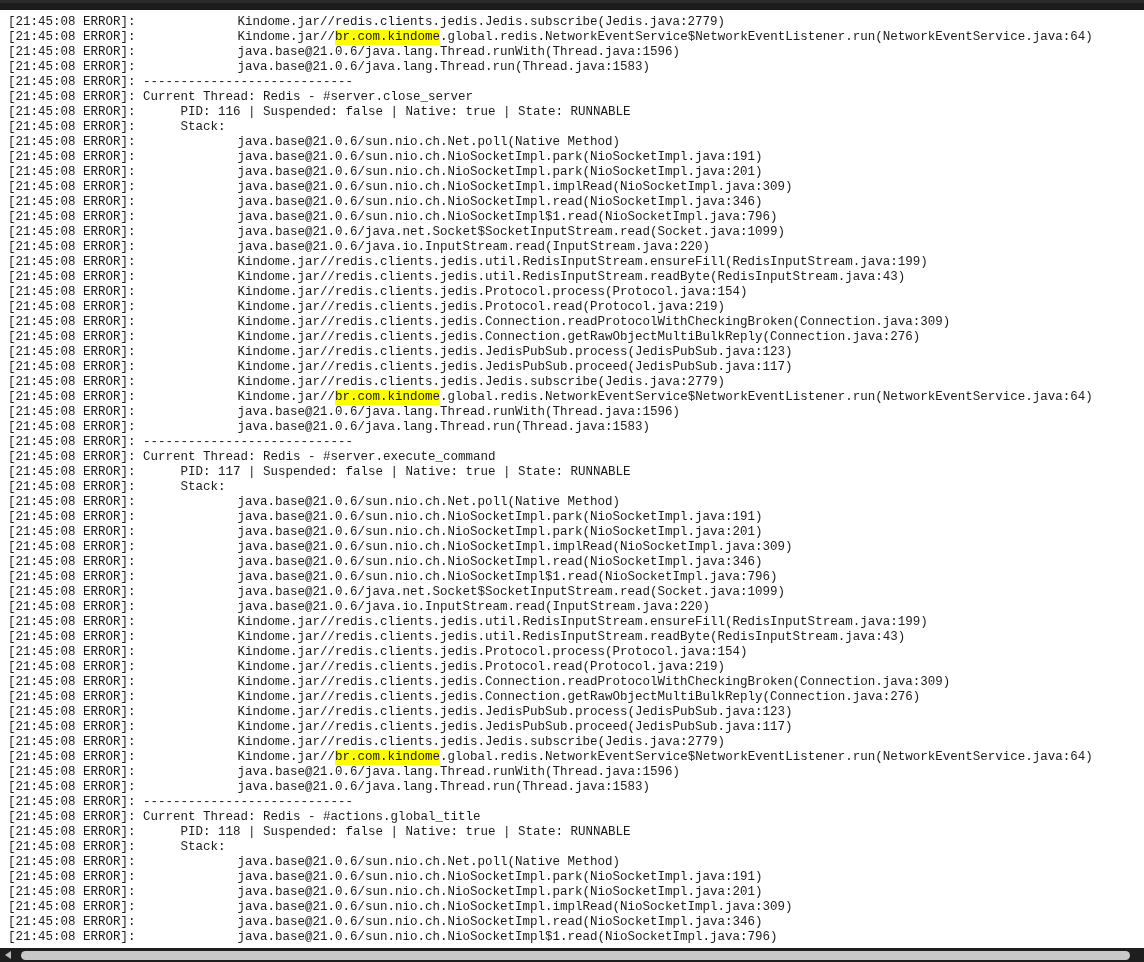 The width and height of the screenshot is (1144, 962). Describe the element at coordinates (405, 472) in the screenshot. I see `log-message: PID: 117 | Suspended: false | Native: true | State: RUNNABLE` at that location.